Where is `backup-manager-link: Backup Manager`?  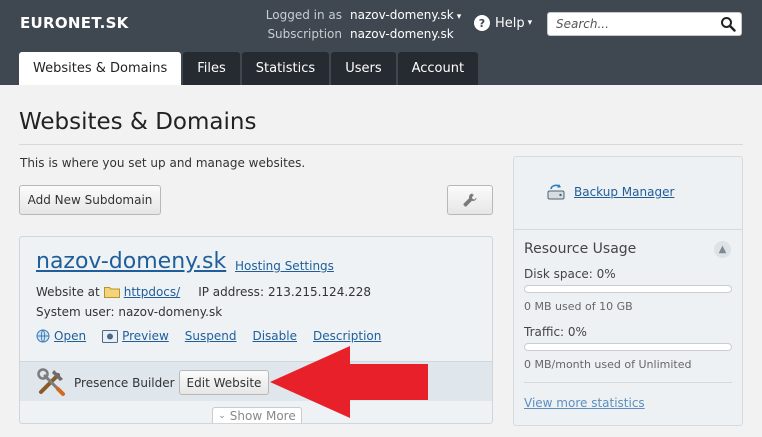
backup-manager-link: Backup Manager is located at coordinates (610, 192).